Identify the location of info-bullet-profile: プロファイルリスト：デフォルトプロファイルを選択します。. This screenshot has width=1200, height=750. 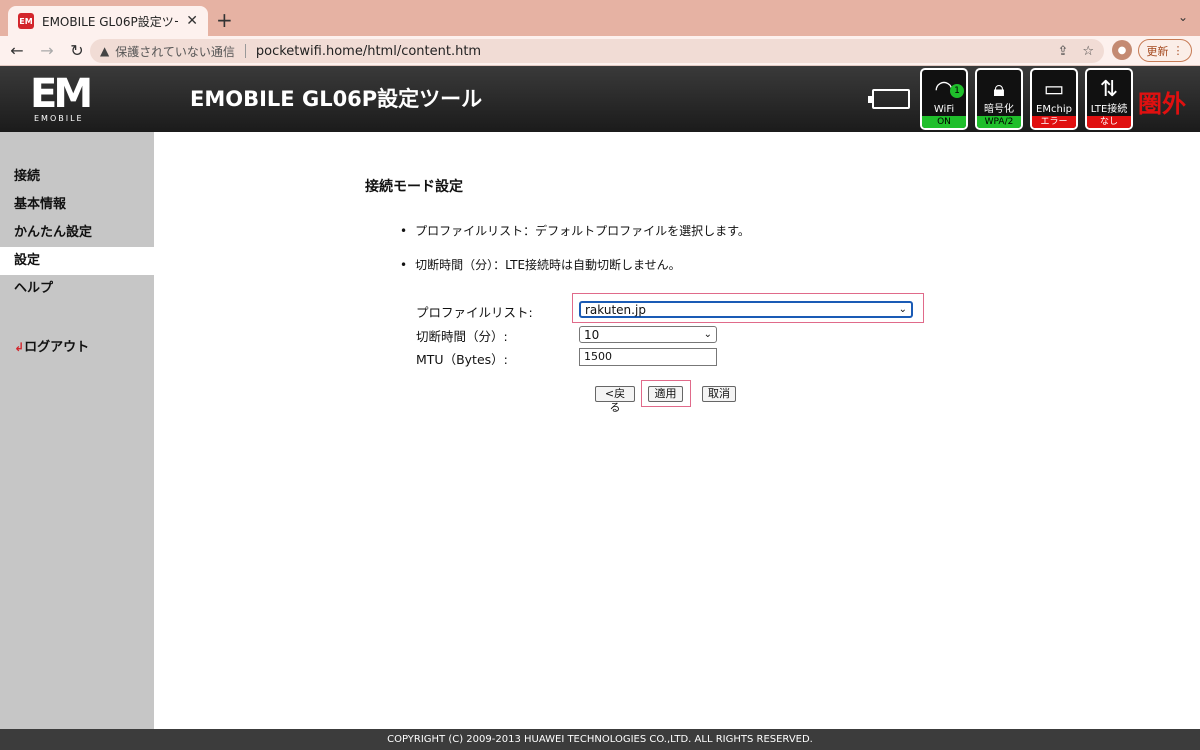
(575, 230).